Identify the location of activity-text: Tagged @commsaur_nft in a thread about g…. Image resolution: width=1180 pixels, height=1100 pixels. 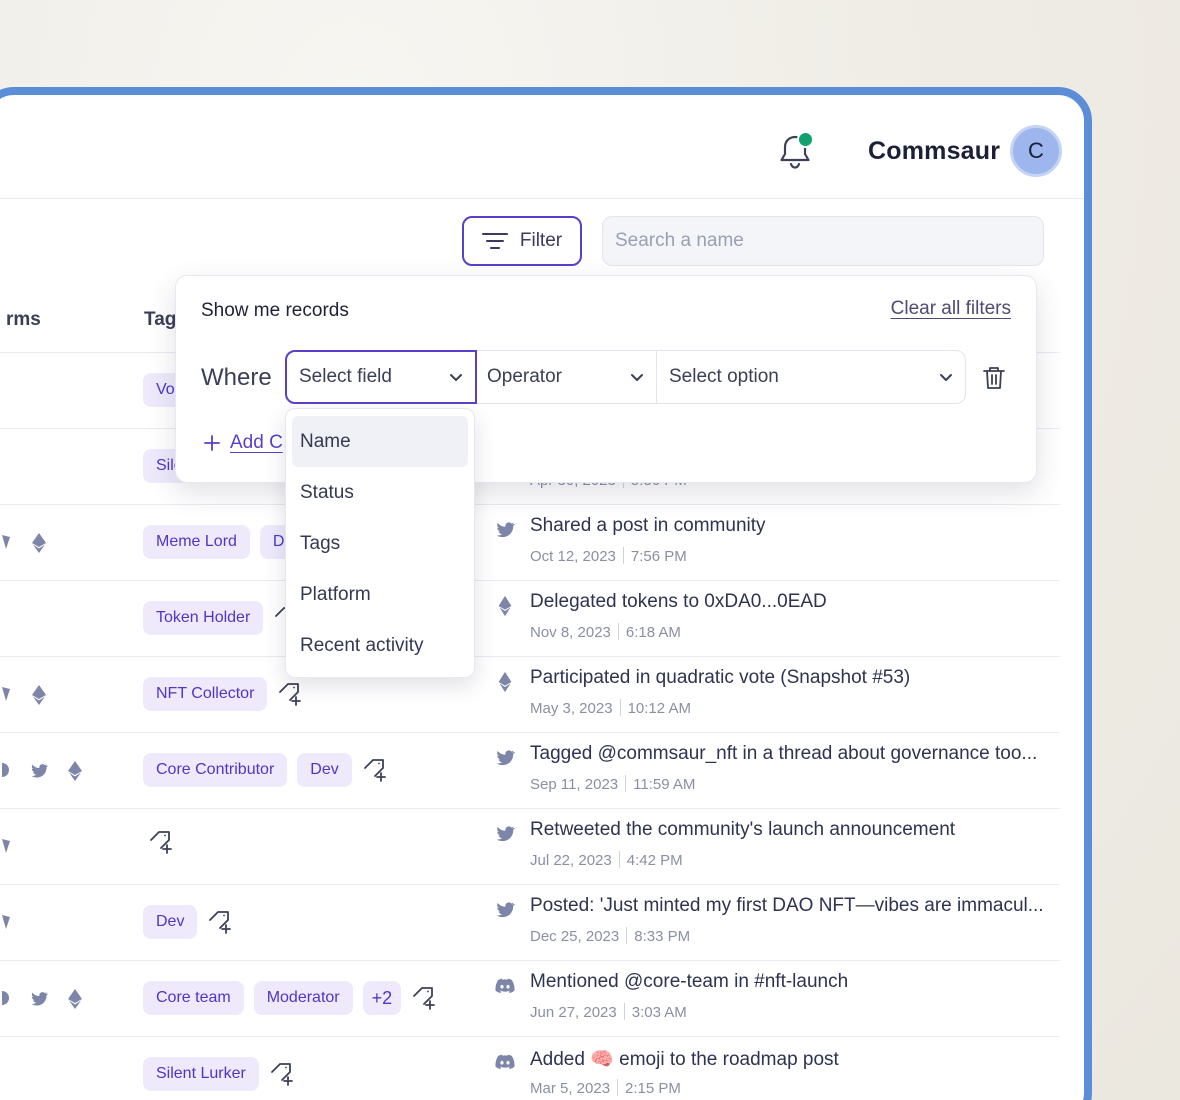
(784, 753).